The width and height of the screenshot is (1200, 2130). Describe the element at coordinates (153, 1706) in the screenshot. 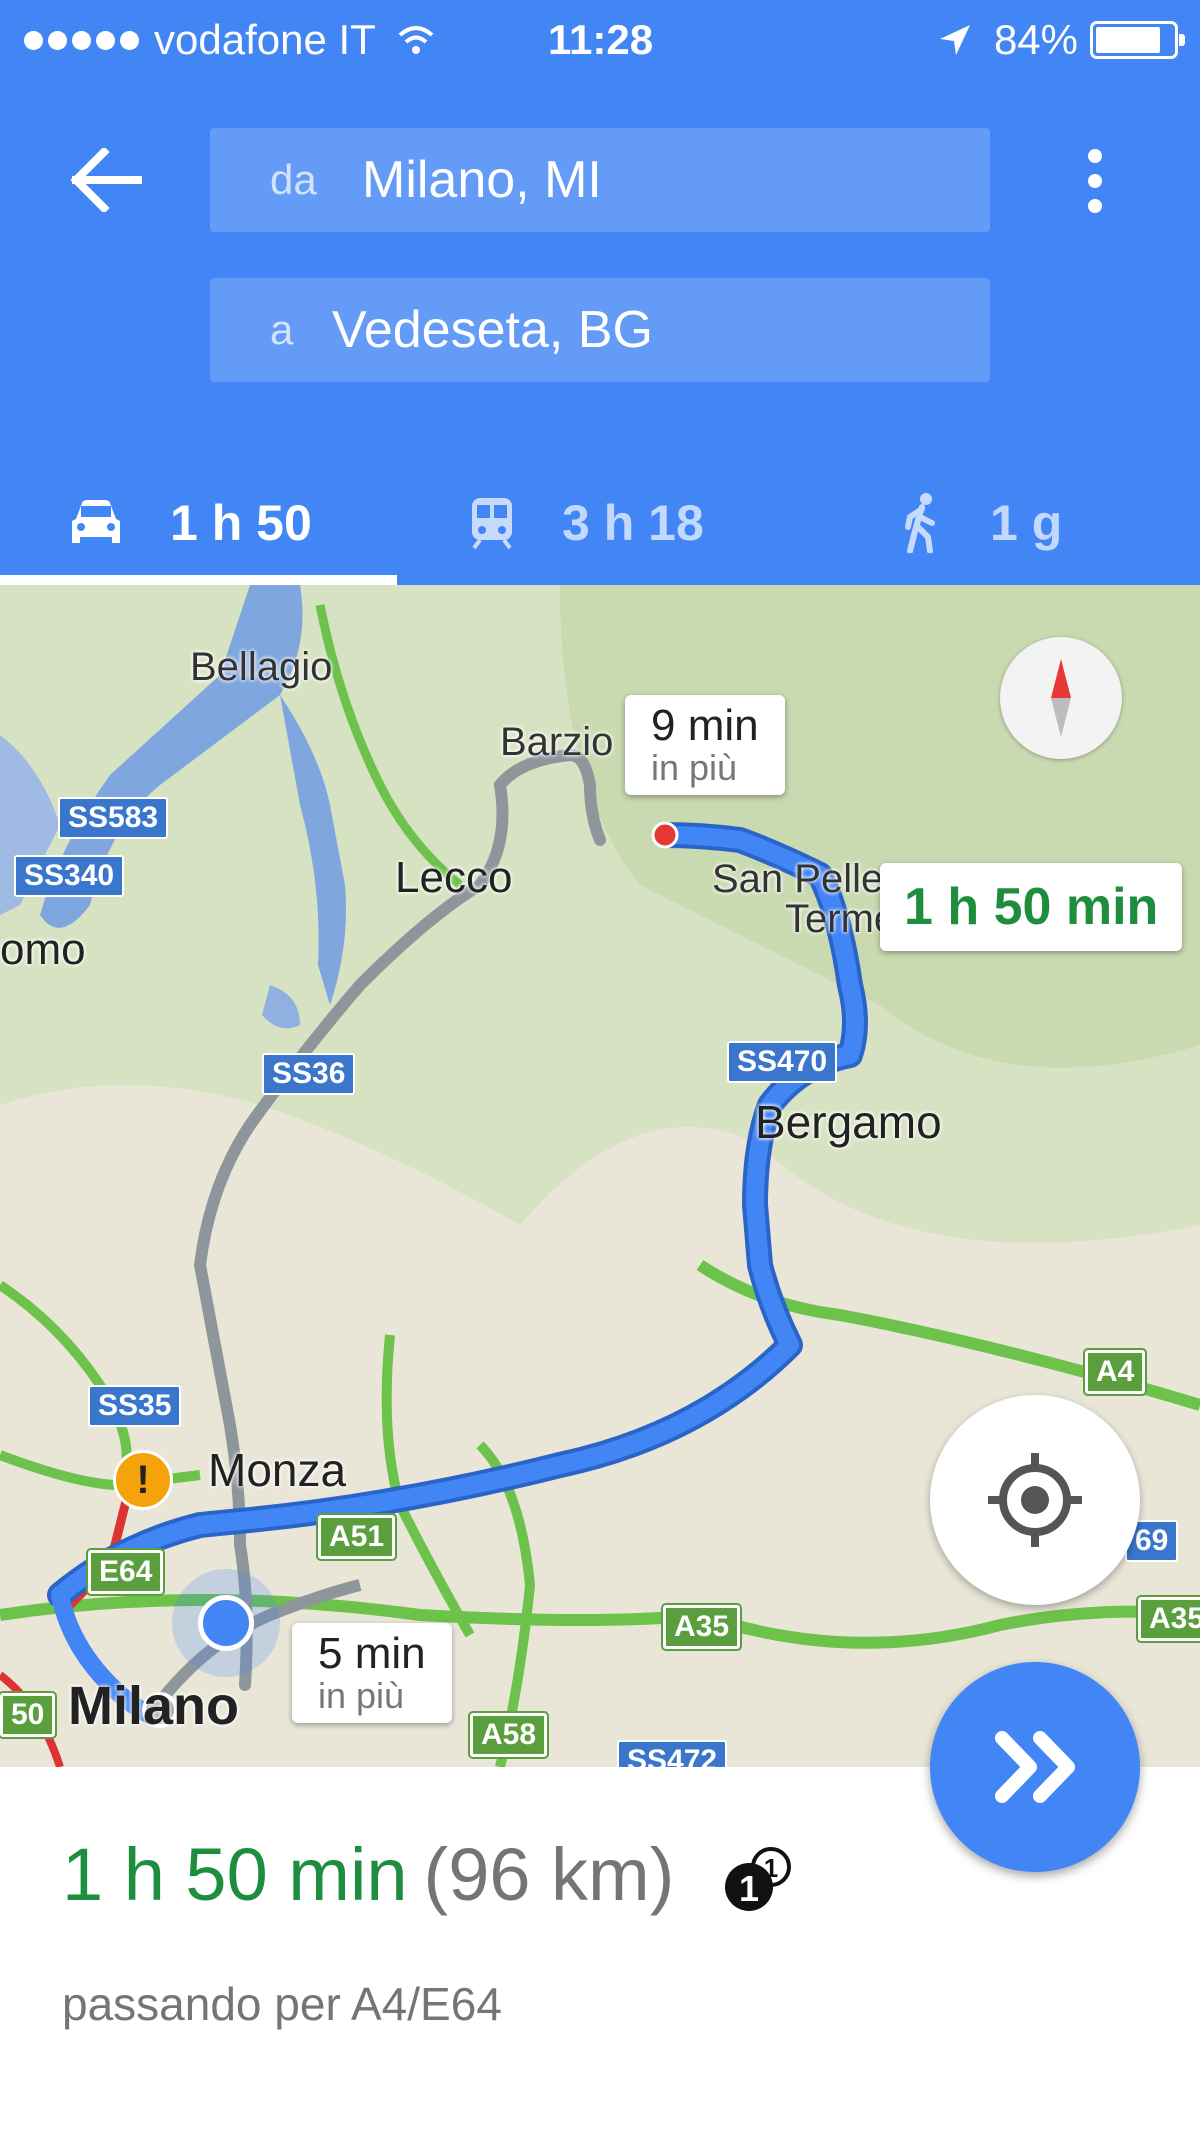

I see `place-milano: Milano` at that location.